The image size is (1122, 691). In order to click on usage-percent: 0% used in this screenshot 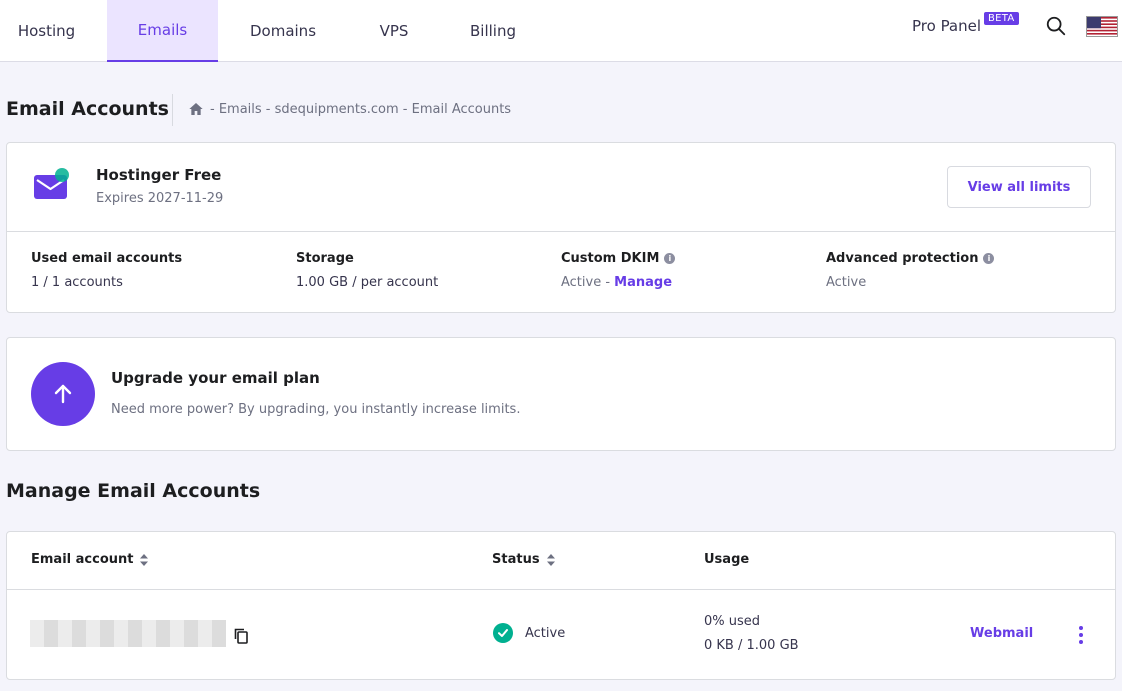, I will do `click(732, 621)`.